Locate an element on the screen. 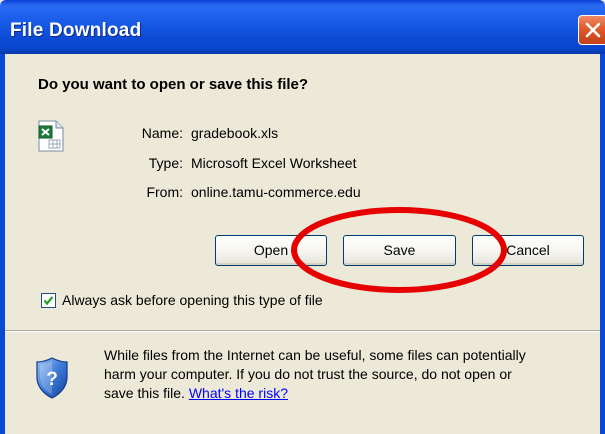 Image resolution: width=605 pixels, height=434 pixels. title-bar: File Download is located at coordinates (302, 27).